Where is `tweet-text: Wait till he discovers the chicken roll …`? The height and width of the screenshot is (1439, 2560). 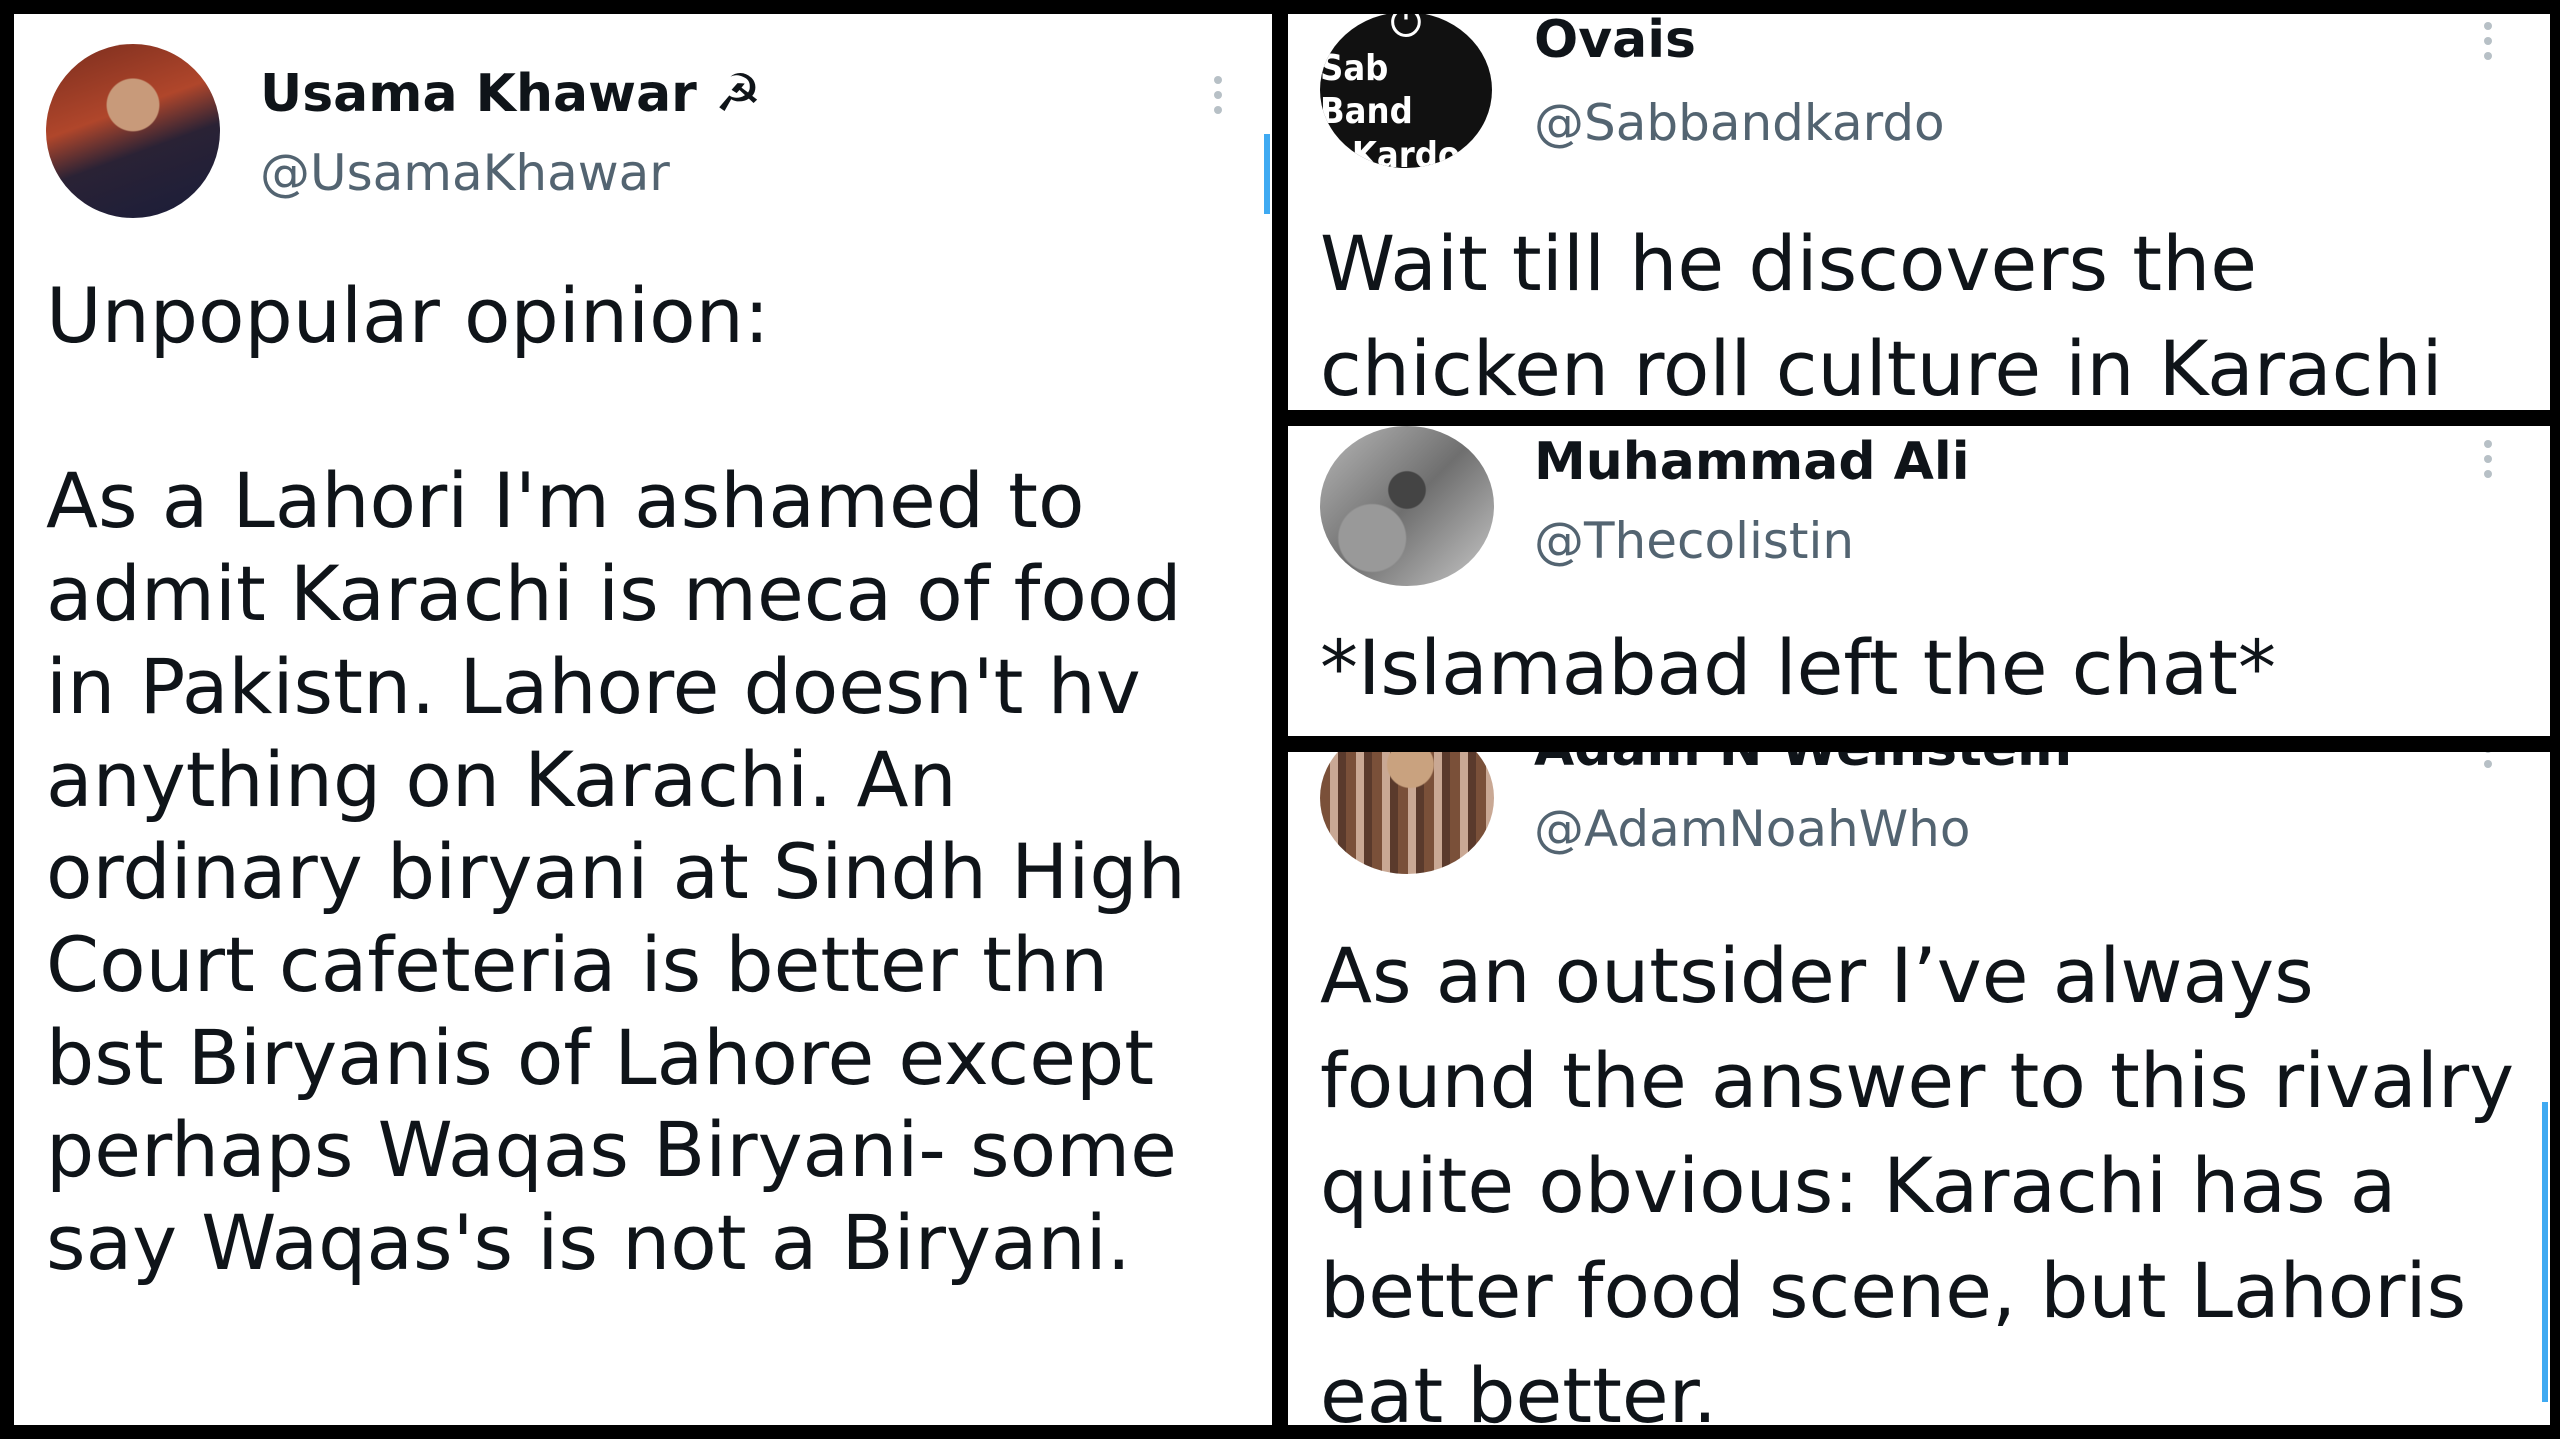 tweet-text: Wait till he discovers the chicken roll … is located at coordinates (1881, 314).